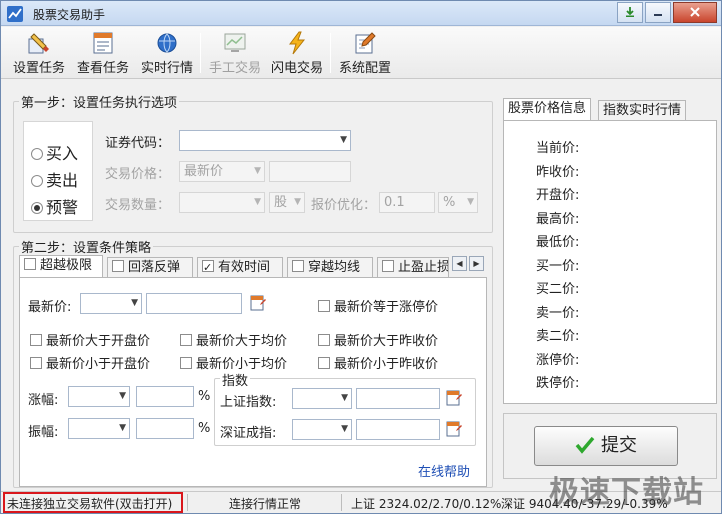 Image resolution: width=722 pixels, height=514 pixels. Describe the element at coordinates (194, 303) in the screenshot. I see `latest-price-input` at that location.